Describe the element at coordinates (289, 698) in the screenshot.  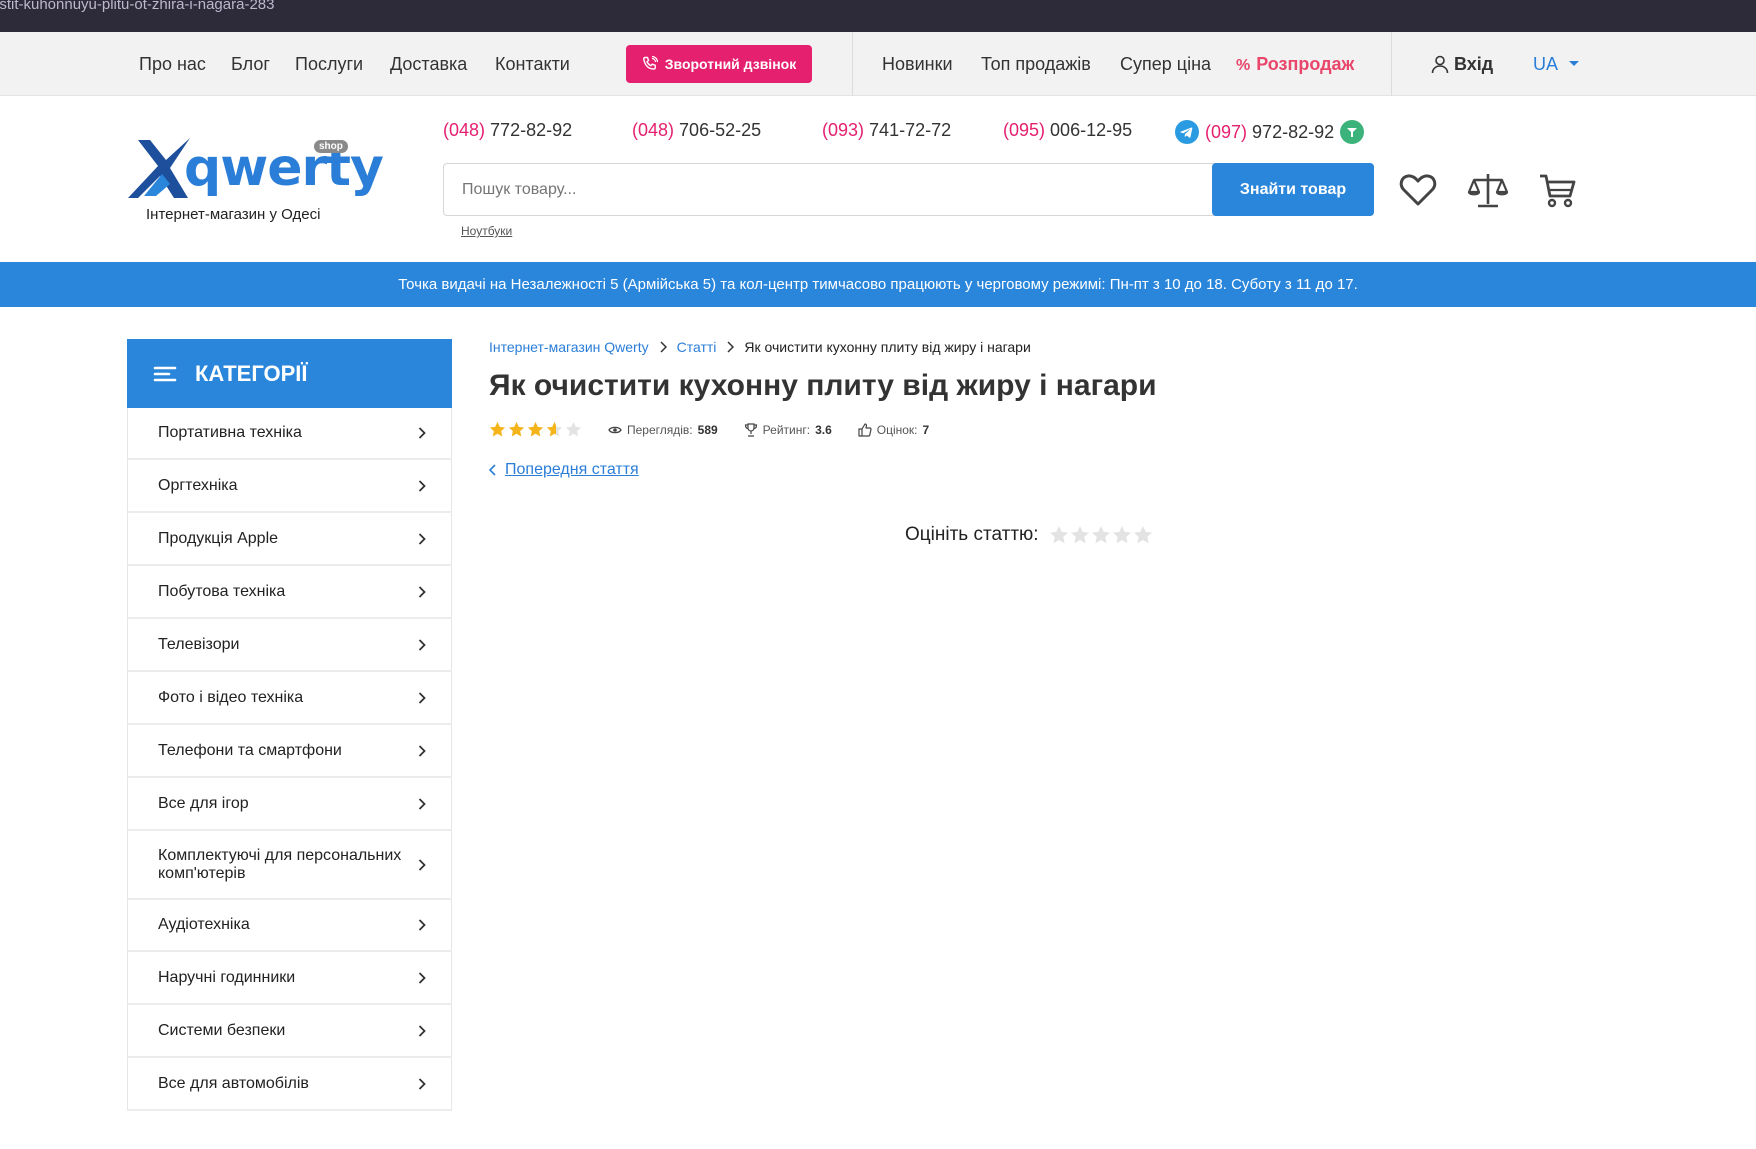
I see `category-item: Фото і відео техніка` at that location.